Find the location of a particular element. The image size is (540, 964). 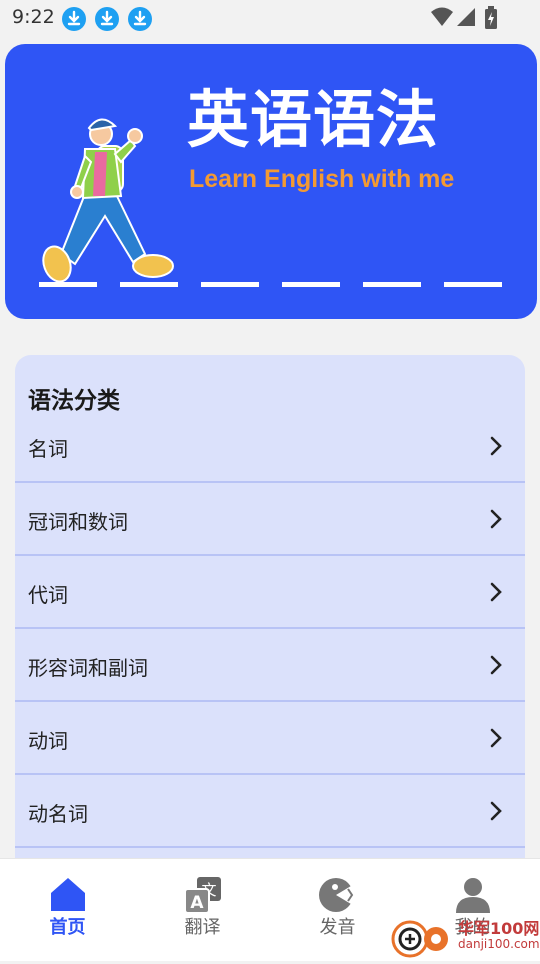

battery-charging-icon is located at coordinates (491, 20).